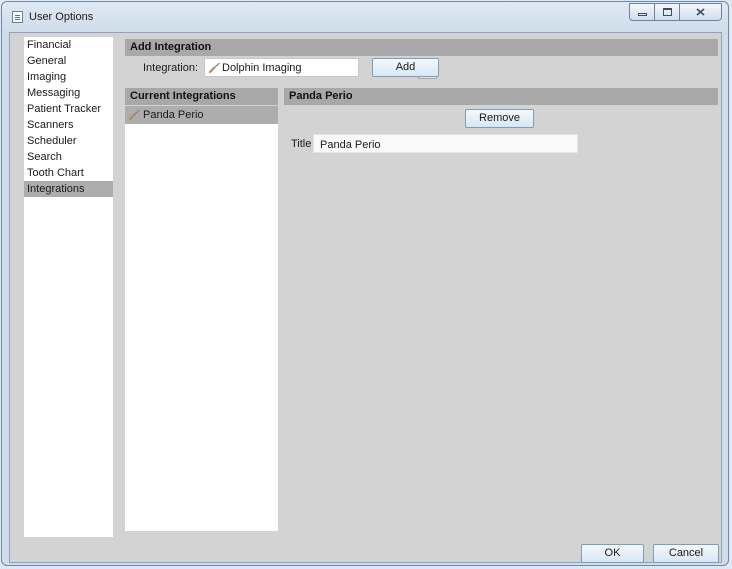 This screenshot has height=569, width=732. I want to click on remove-button: Remove, so click(499, 118).